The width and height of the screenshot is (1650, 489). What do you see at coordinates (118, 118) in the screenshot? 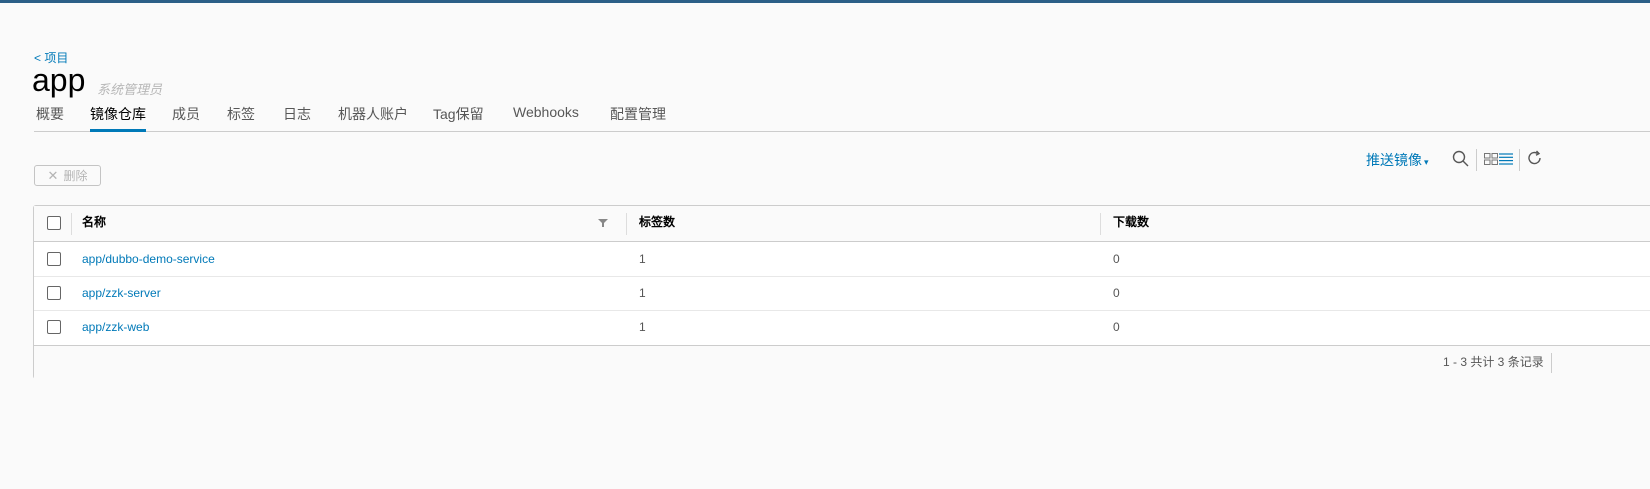
I see `tab-repositories: 镜像仓库` at bounding box center [118, 118].